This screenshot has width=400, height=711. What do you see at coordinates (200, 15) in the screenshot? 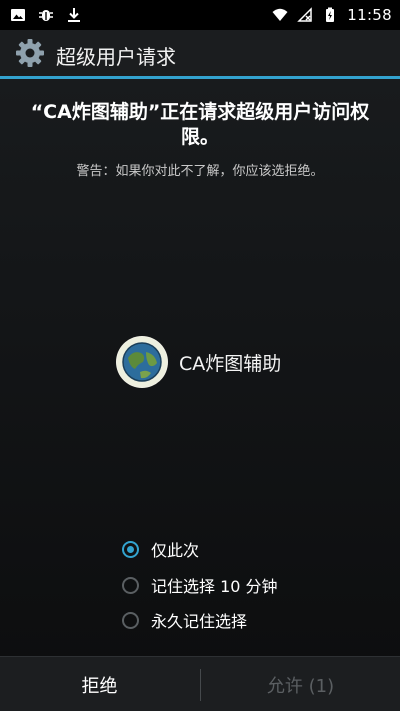
I see `status-bar: 11:58` at bounding box center [200, 15].